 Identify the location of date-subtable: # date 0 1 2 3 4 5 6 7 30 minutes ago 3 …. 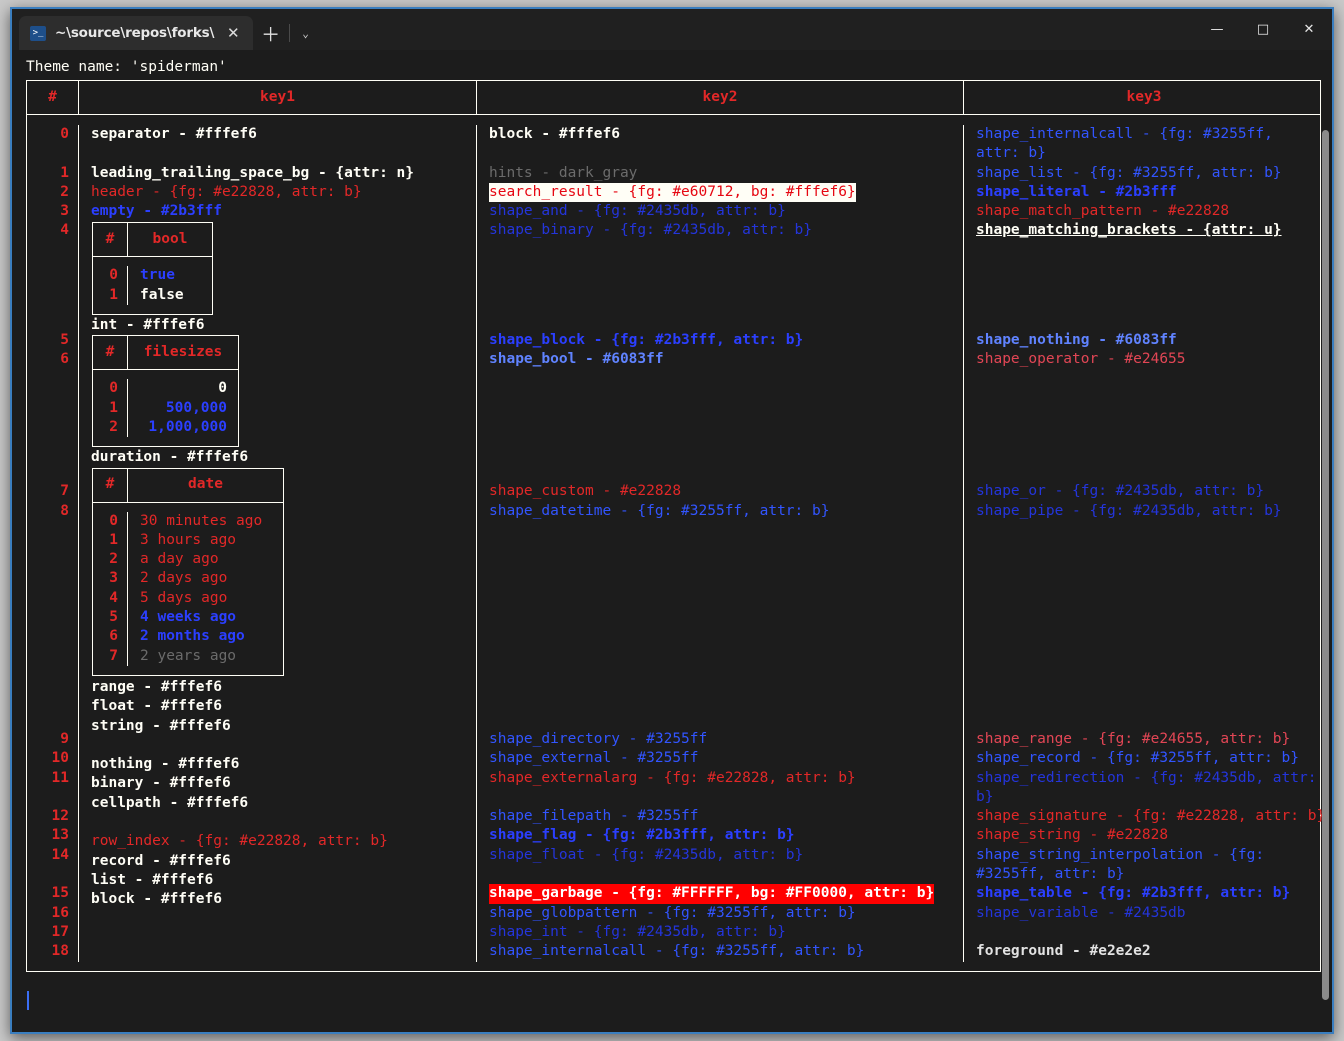
(188, 571).